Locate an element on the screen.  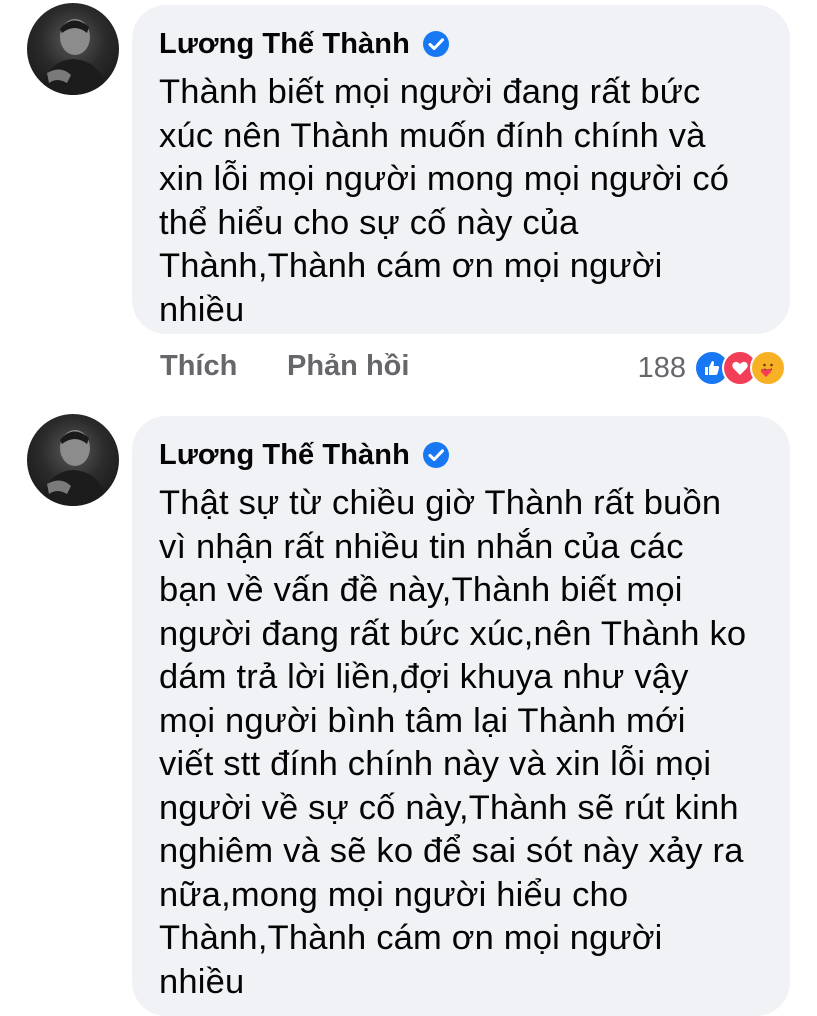
like-button: Thích is located at coordinates (198, 366).